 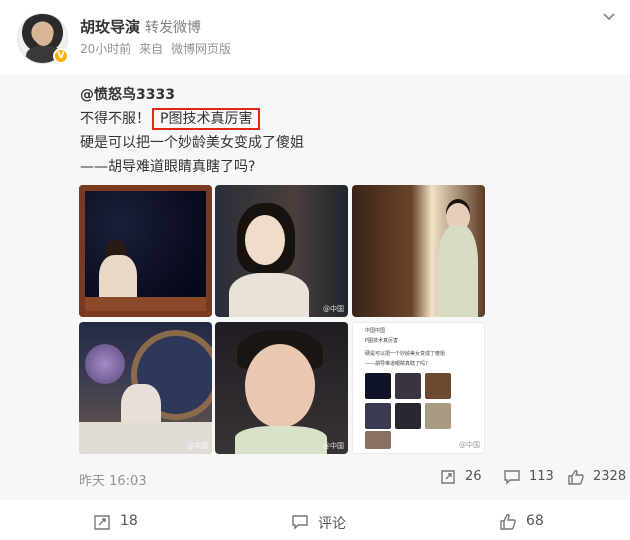 What do you see at coordinates (206, 119) in the screenshot?
I see `highlighted-phrase: P图技术真厉害` at bounding box center [206, 119].